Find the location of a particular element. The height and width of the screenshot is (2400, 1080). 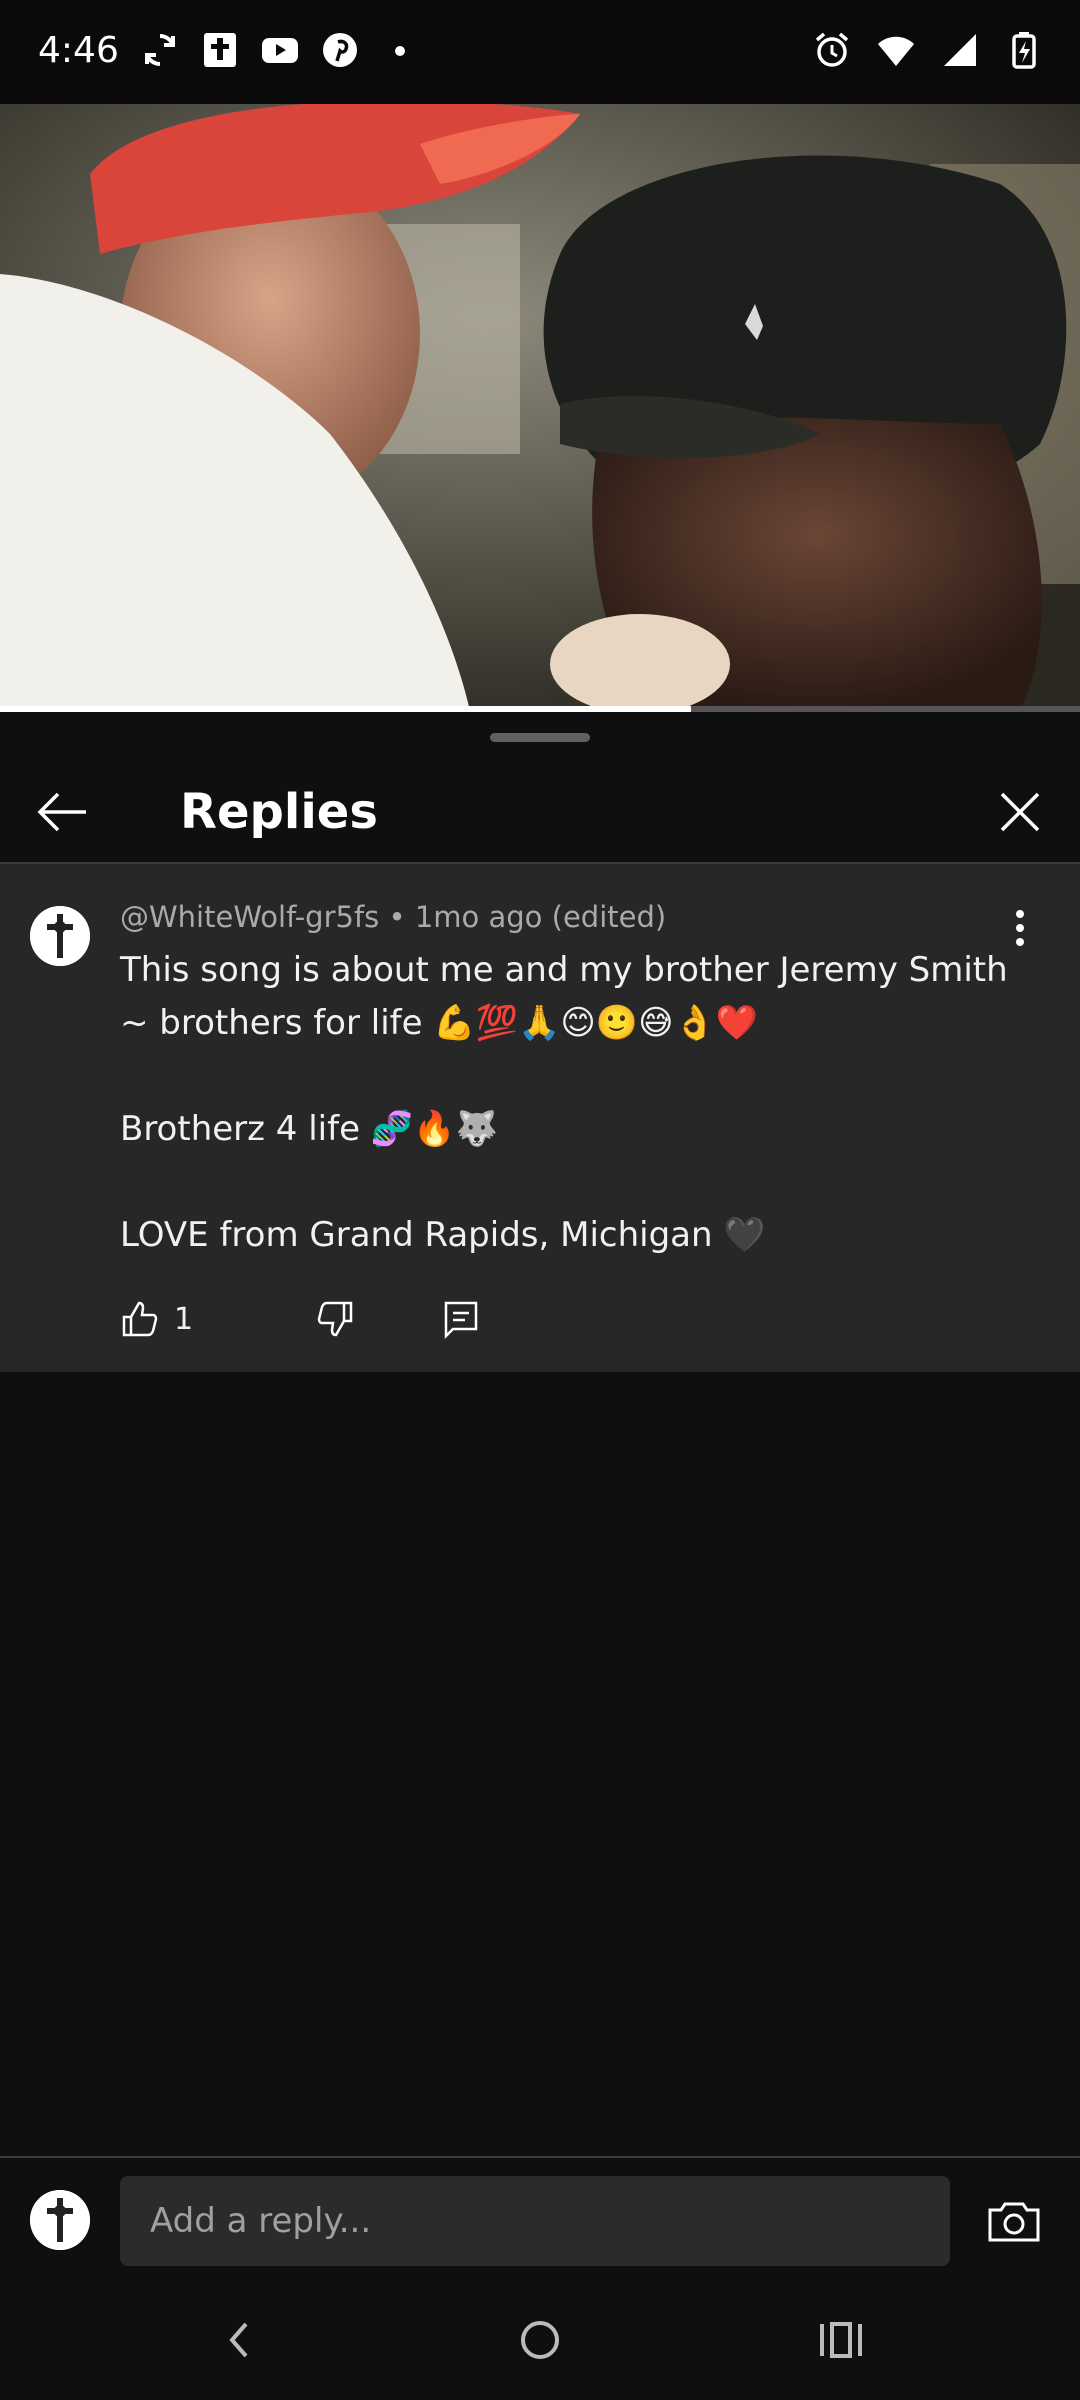

pinterest-icon is located at coordinates (340, 50).